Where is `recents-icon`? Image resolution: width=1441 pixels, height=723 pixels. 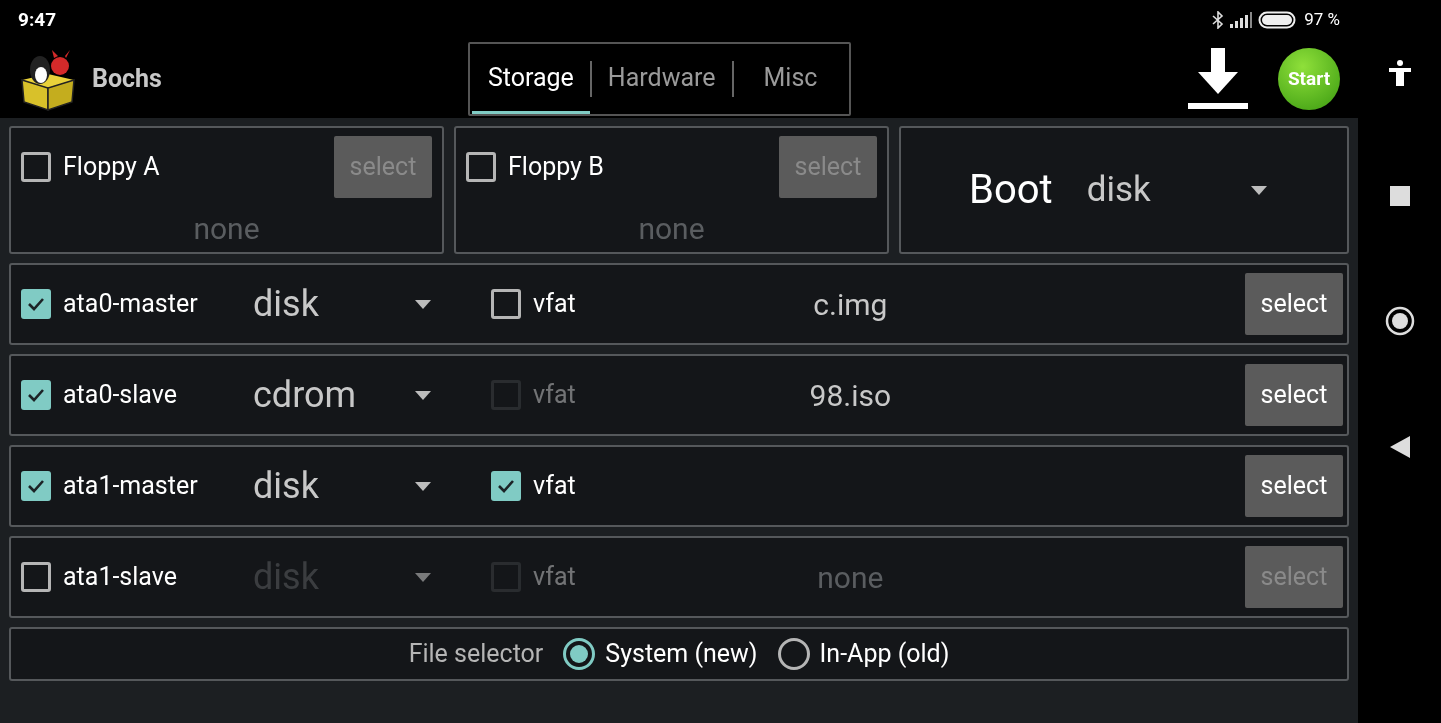 recents-icon is located at coordinates (1399, 196).